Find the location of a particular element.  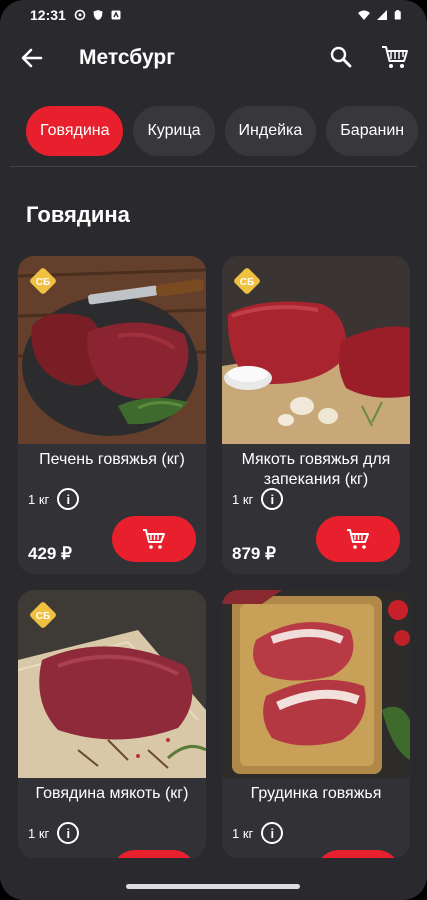

search-icon is located at coordinates (341, 57).